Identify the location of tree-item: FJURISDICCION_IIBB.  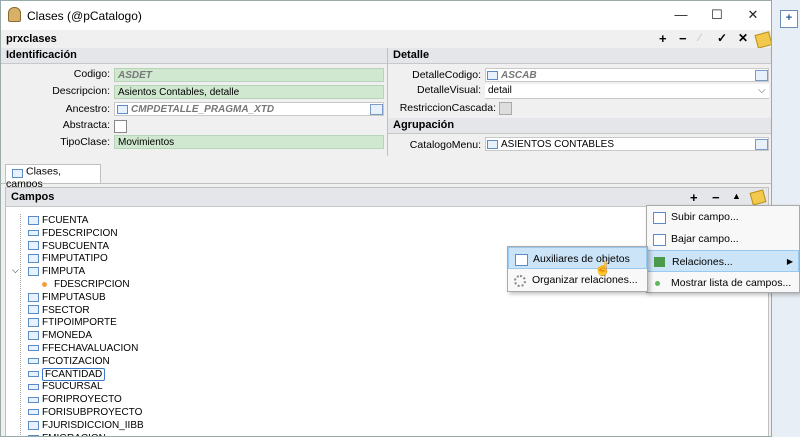
(86, 425).